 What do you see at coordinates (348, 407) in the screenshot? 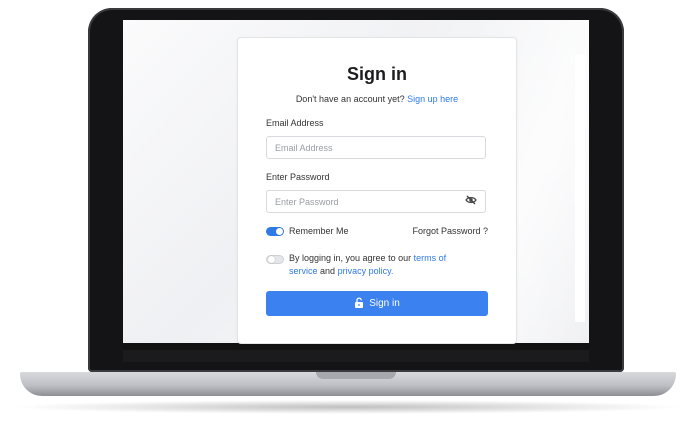
I see `laptop-shadow` at bounding box center [348, 407].